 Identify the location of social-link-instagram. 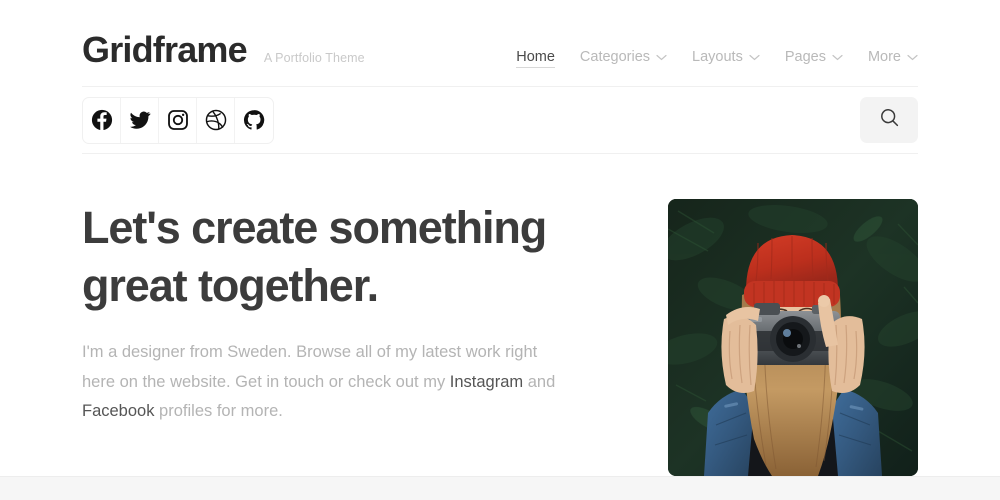
(178, 120).